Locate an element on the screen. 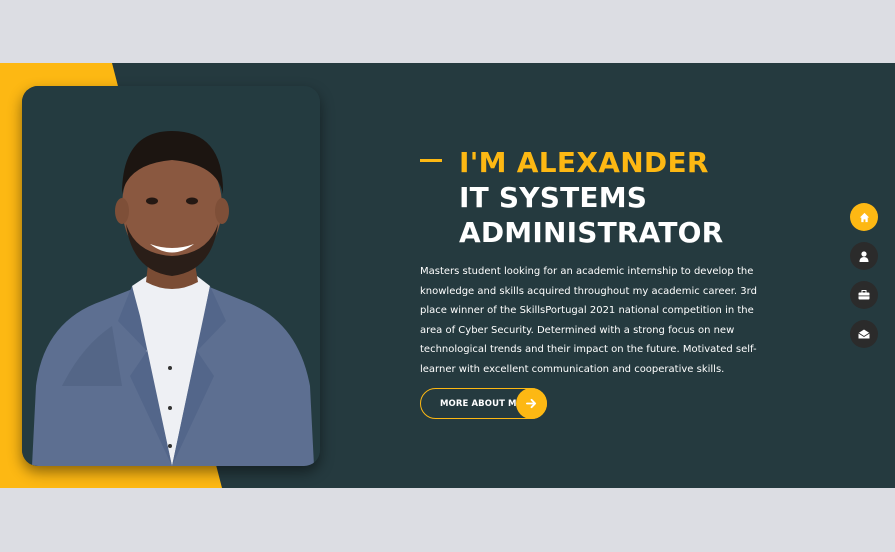 Image resolution: width=895 pixels, height=552 pixels. home-icon is located at coordinates (864, 217).